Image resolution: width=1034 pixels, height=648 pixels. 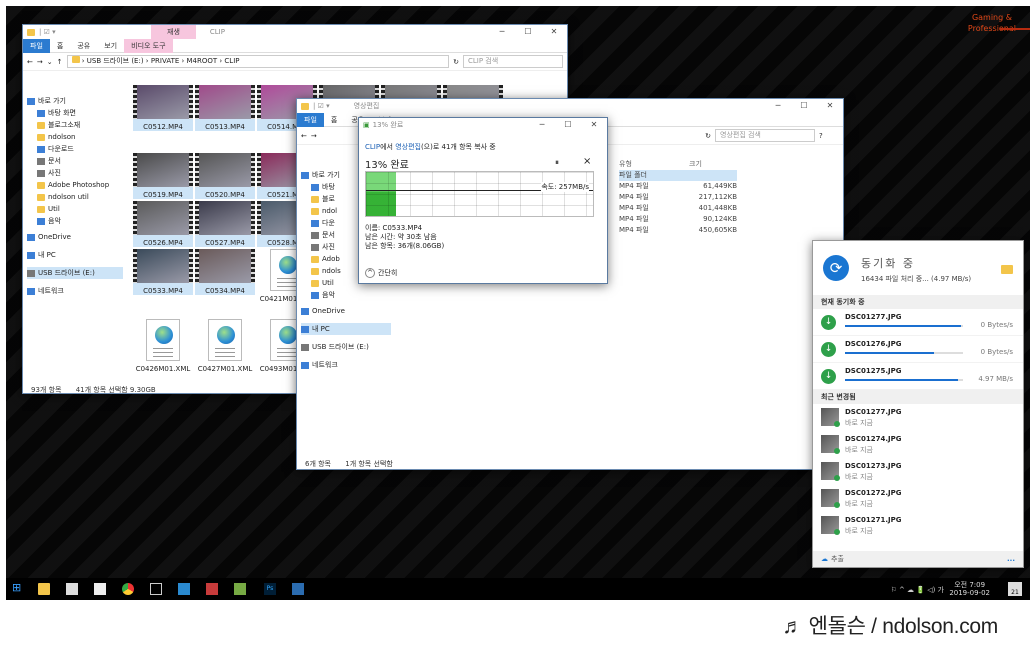 I want to click on title-bar: | ☑ ▾ 재생 CLIP ─ ☐ ✕, so click(x=295, y=32).